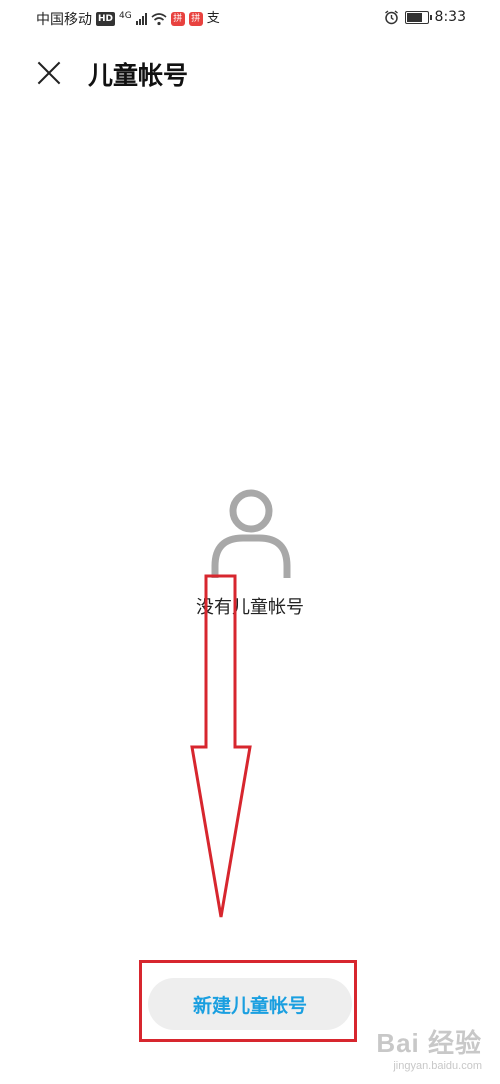 Image resolution: width=500 pixels, height=1084 pixels. What do you see at coordinates (437, 1066) in the screenshot?
I see `watermark-url: jingyan.baidu.com` at bounding box center [437, 1066].